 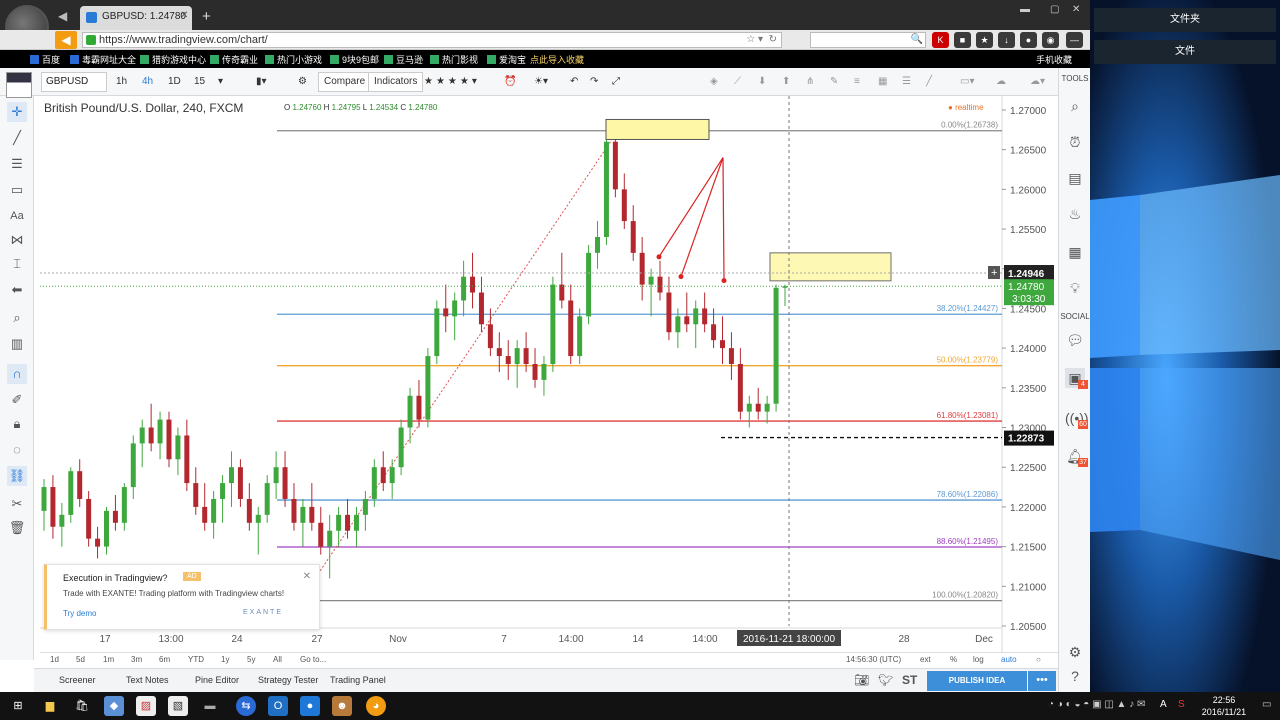 I want to click on cloud-icon: ☁, so click(x=1001, y=82).